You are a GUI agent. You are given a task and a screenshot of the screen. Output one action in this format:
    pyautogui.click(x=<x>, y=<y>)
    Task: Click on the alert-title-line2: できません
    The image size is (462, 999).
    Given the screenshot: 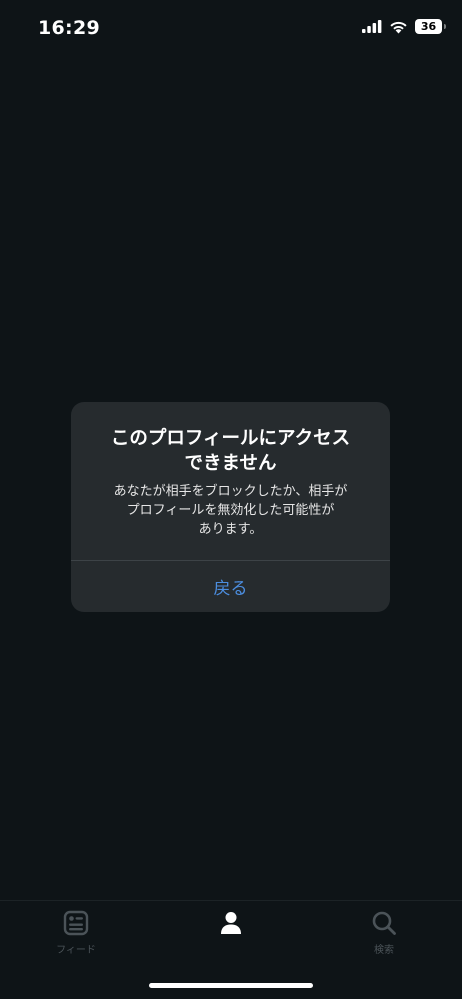 What is the action you would take?
    pyautogui.click(x=230, y=463)
    